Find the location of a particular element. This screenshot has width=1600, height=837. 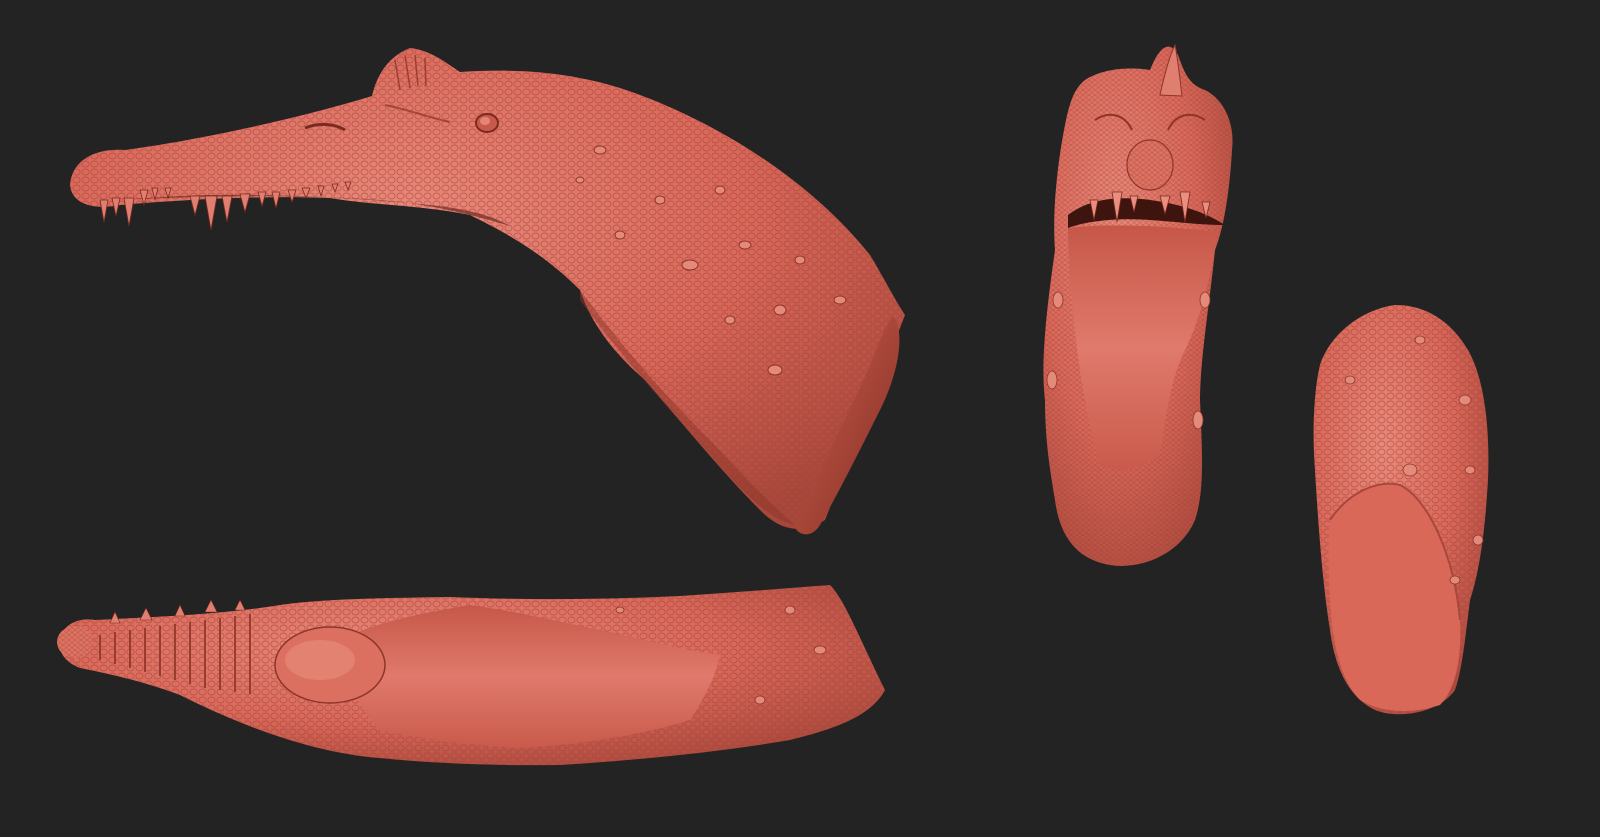

spinosaurus-head-bottom-icon is located at coordinates (471, 675).